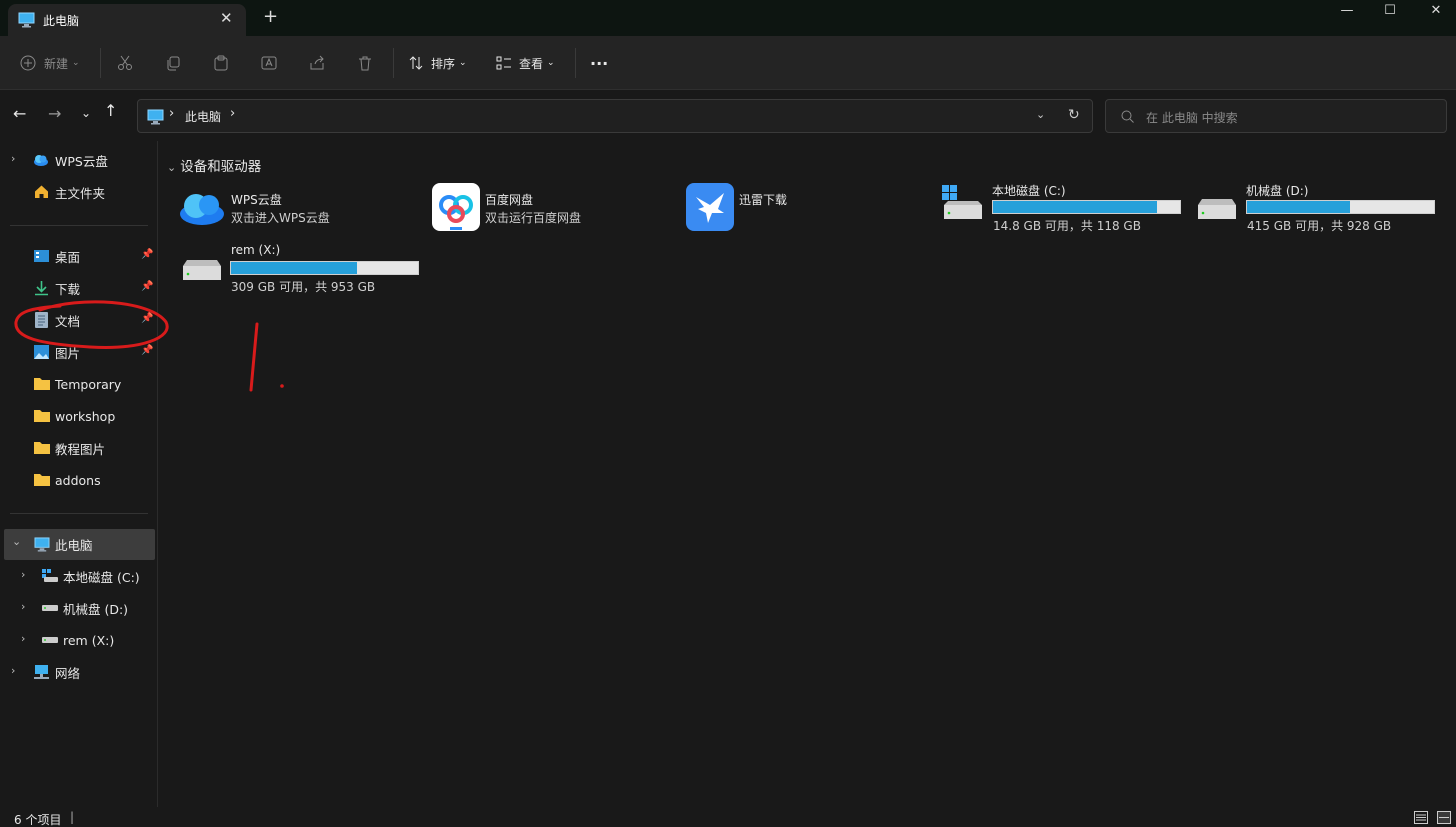 The image size is (1456, 827). Describe the element at coordinates (127, 20) in the screenshot. I see `tab-this-pc: 此电脑 ✕` at that location.